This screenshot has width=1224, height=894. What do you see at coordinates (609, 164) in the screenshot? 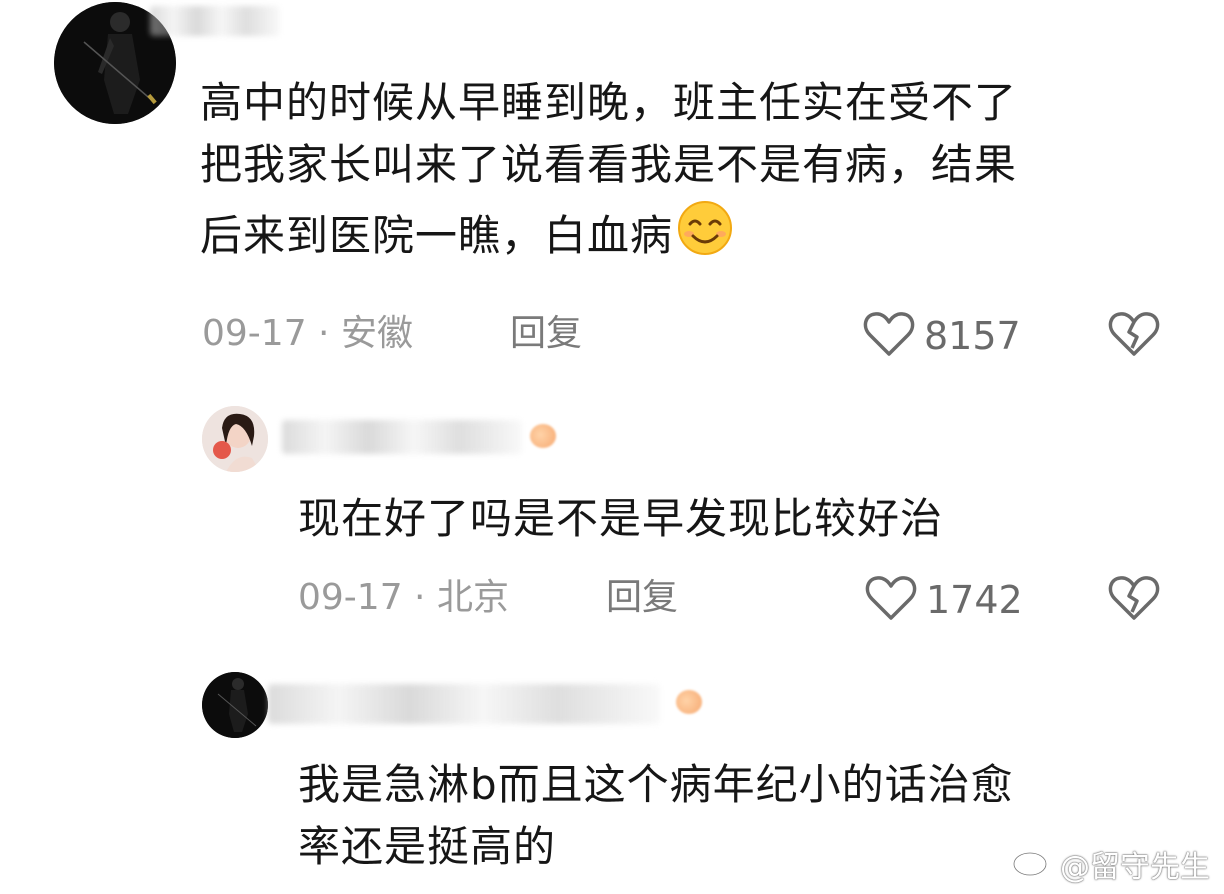
I see `comment-text-line: 把我家长叫来了说看看我是不是有病，结果` at bounding box center [609, 164].